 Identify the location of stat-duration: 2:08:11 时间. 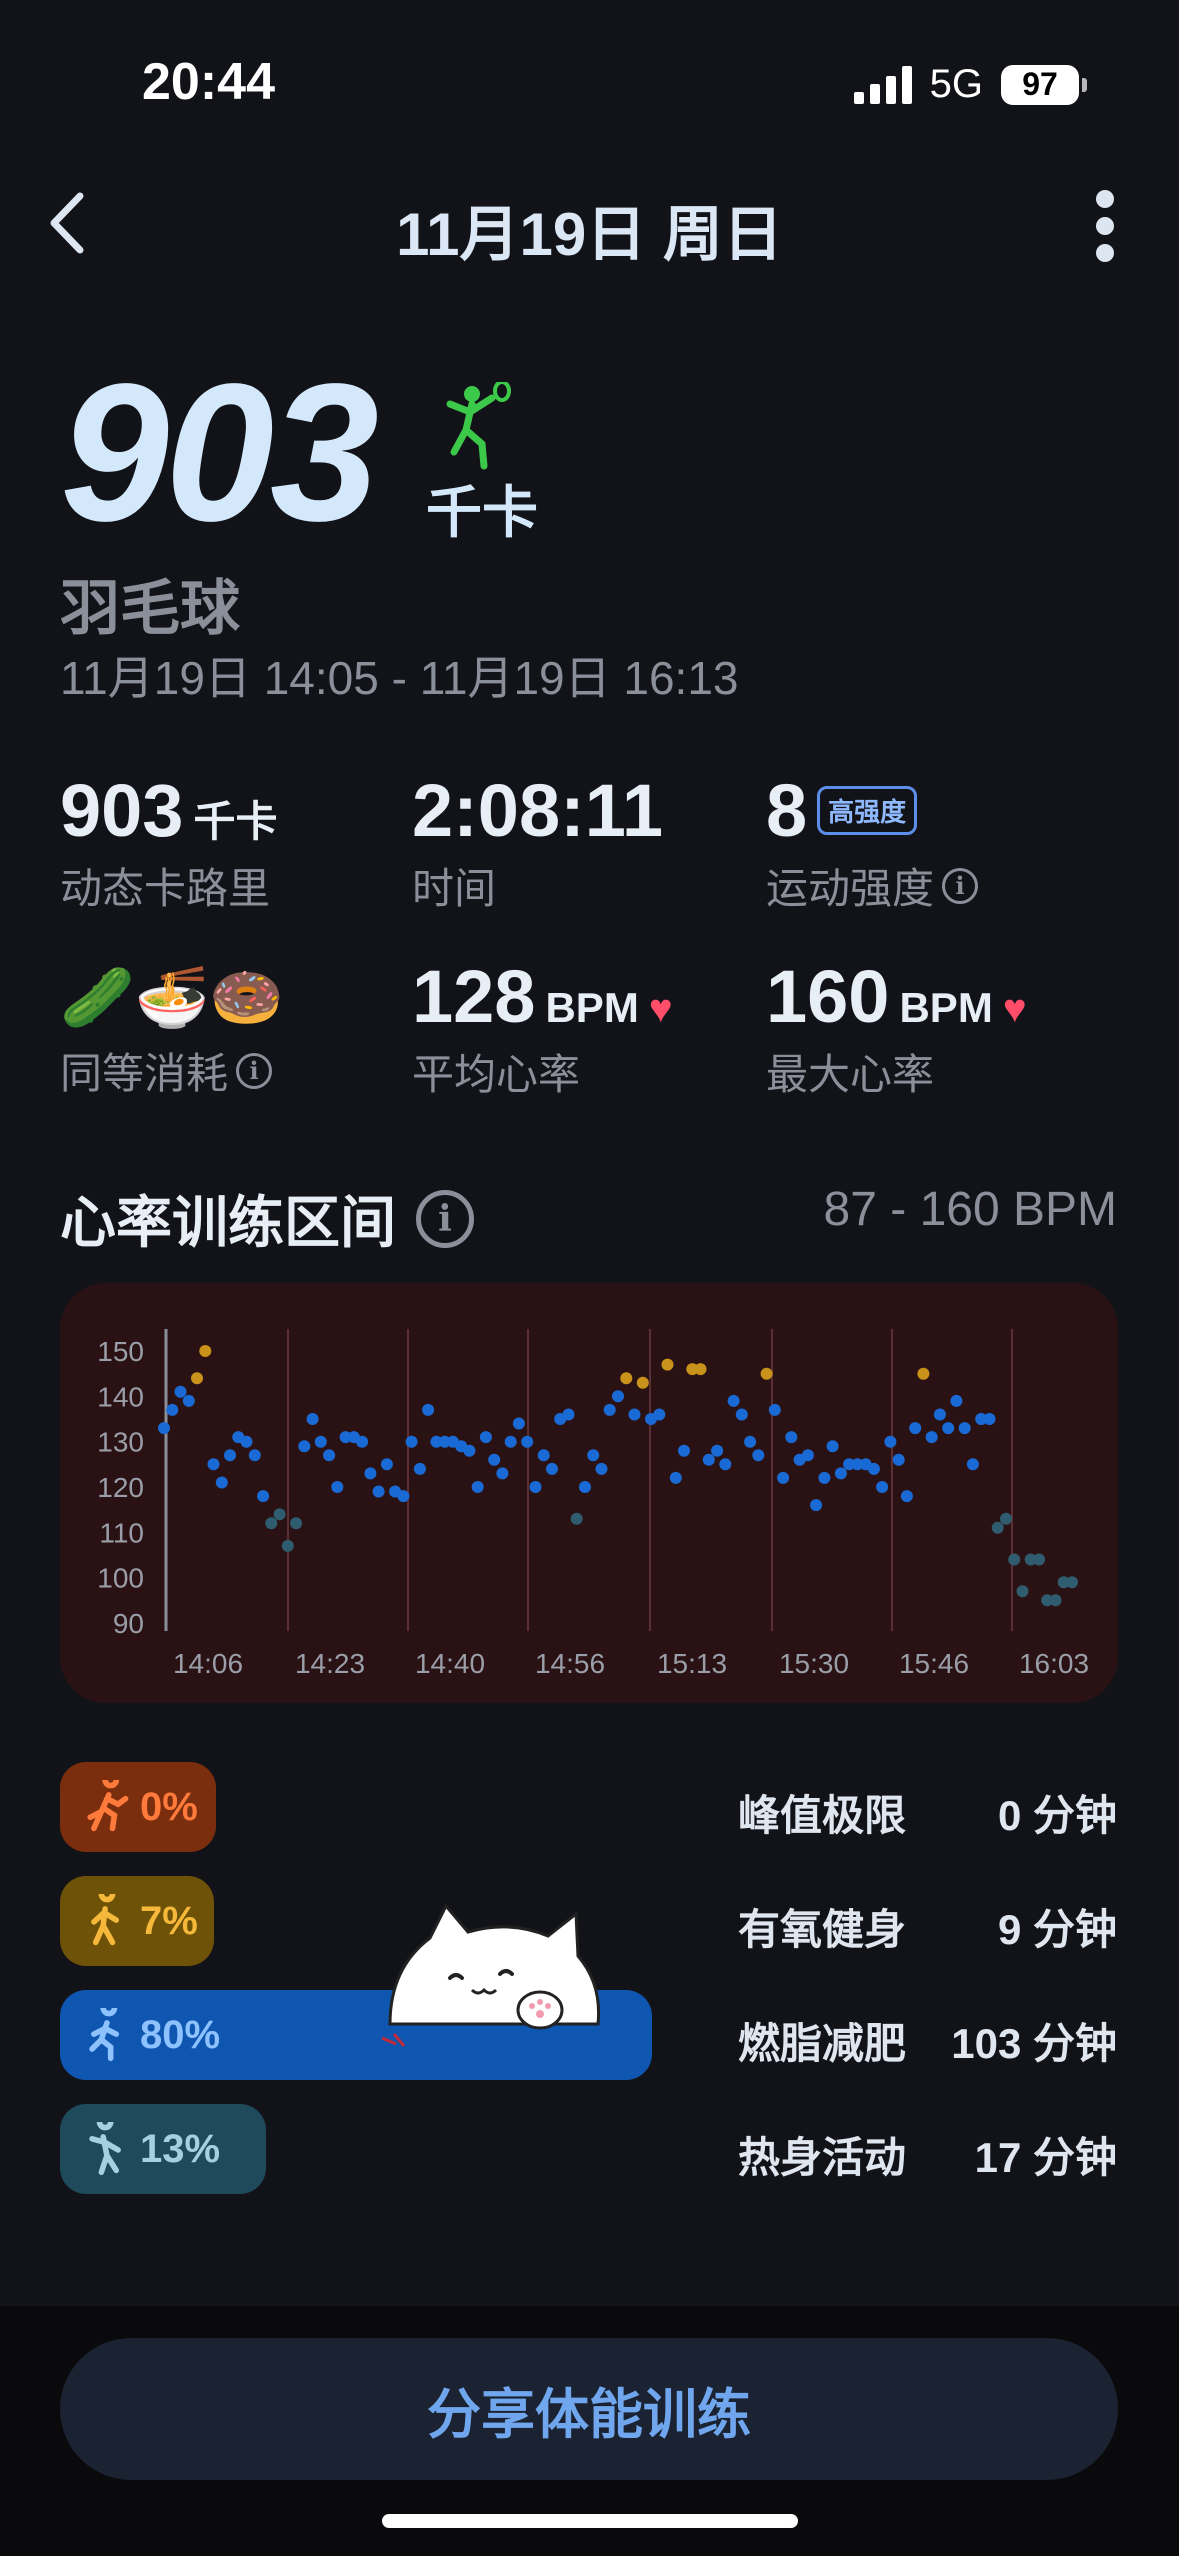
(537, 842).